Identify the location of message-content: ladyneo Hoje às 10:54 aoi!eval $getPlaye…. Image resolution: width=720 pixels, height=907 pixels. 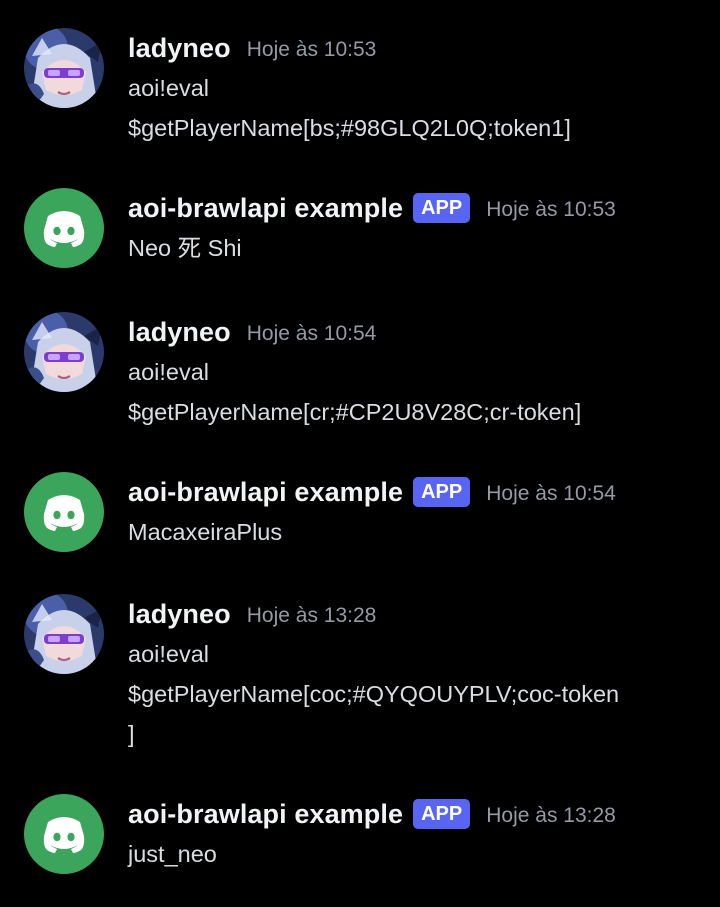
(420, 372).